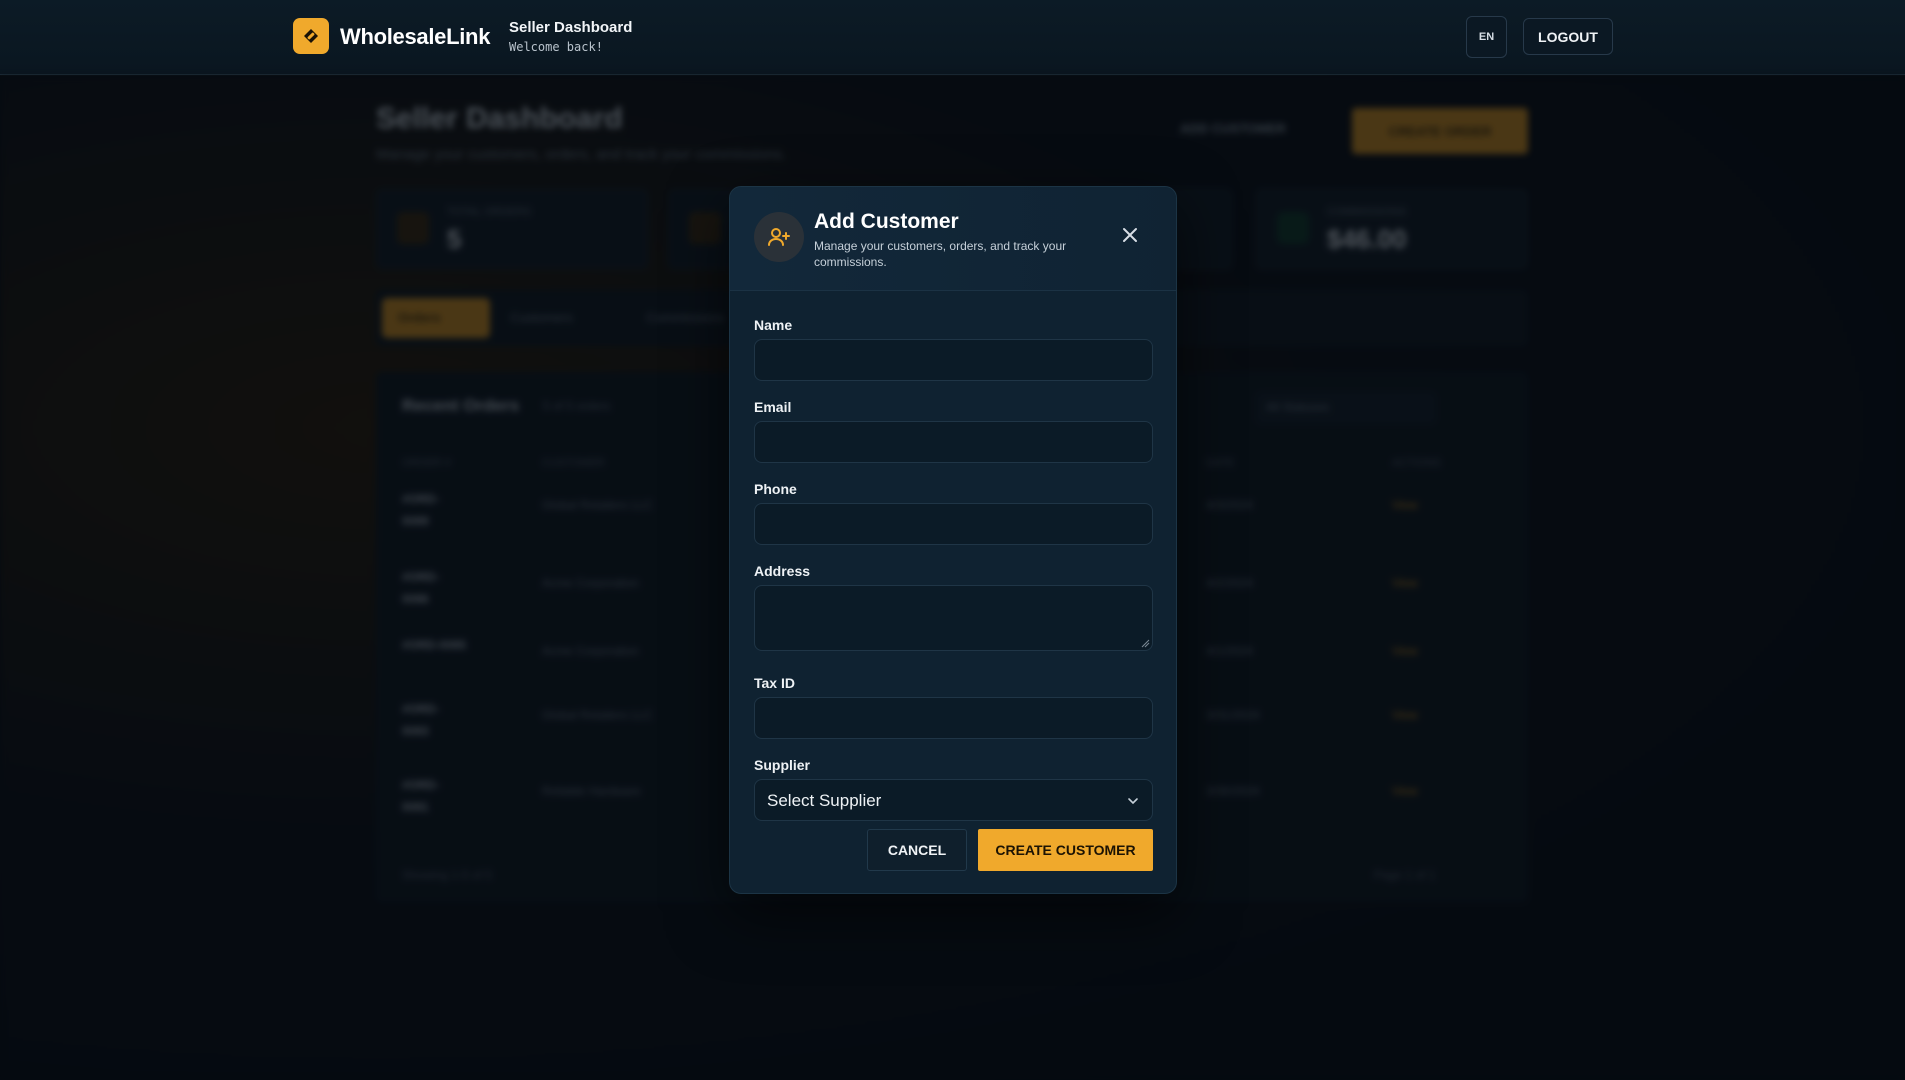 The width and height of the screenshot is (1905, 1080). What do you see at coordinates (1145, 643) in the screenshot?
I see `resize-grip-icon` at bounding box center [1145, 643].